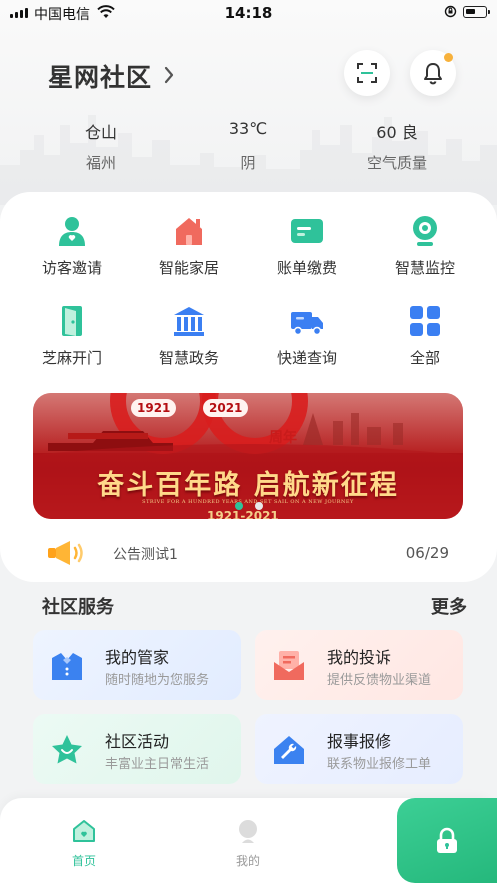  I want to click on service-title: 社区活动, so click(137, 741).